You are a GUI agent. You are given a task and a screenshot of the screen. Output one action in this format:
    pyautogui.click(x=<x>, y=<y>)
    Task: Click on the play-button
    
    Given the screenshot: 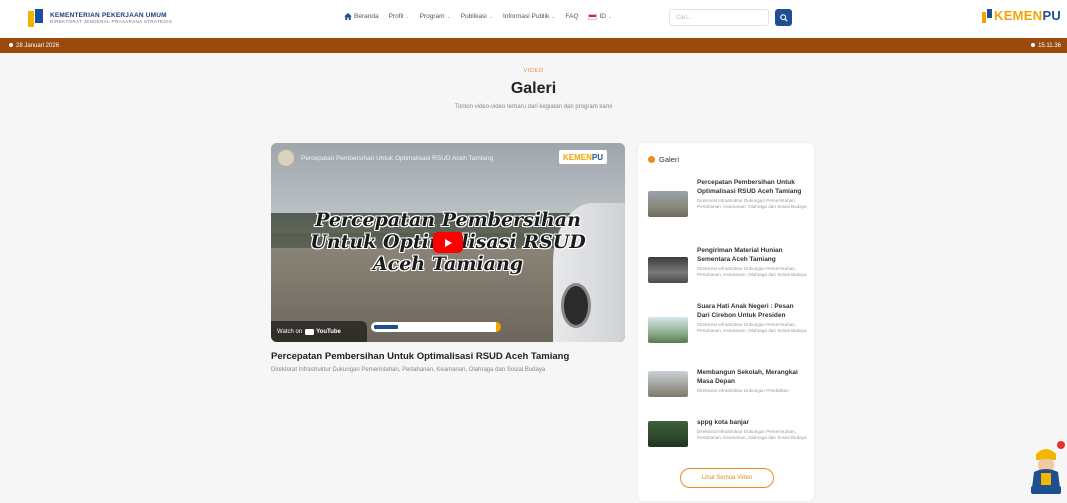 What is the action you would take?
    pyautogui.click(x=448, y=242)
    